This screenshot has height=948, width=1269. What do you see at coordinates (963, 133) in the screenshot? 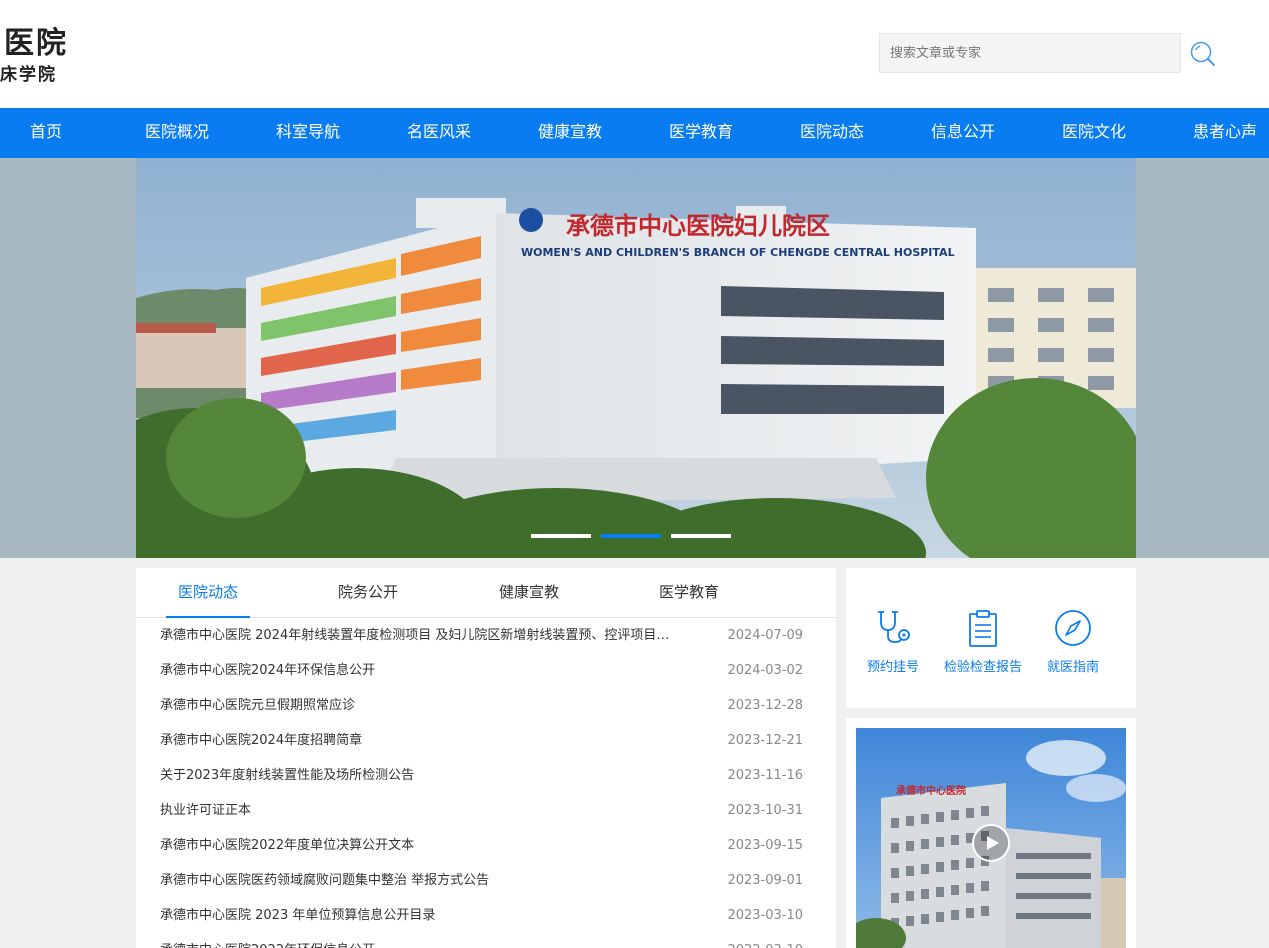
I see `nav-item-disclosure: 信息公开` at bounding box center [963, 133].